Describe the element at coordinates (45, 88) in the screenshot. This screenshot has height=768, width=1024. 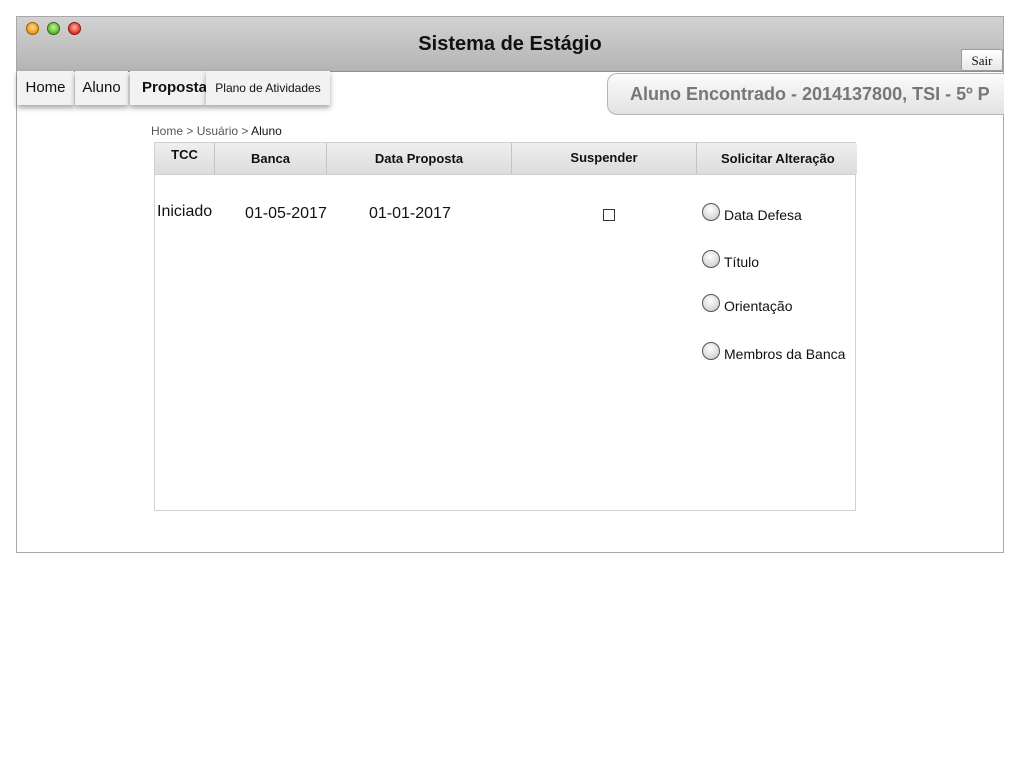
I see `tab-home: Home` at that location.